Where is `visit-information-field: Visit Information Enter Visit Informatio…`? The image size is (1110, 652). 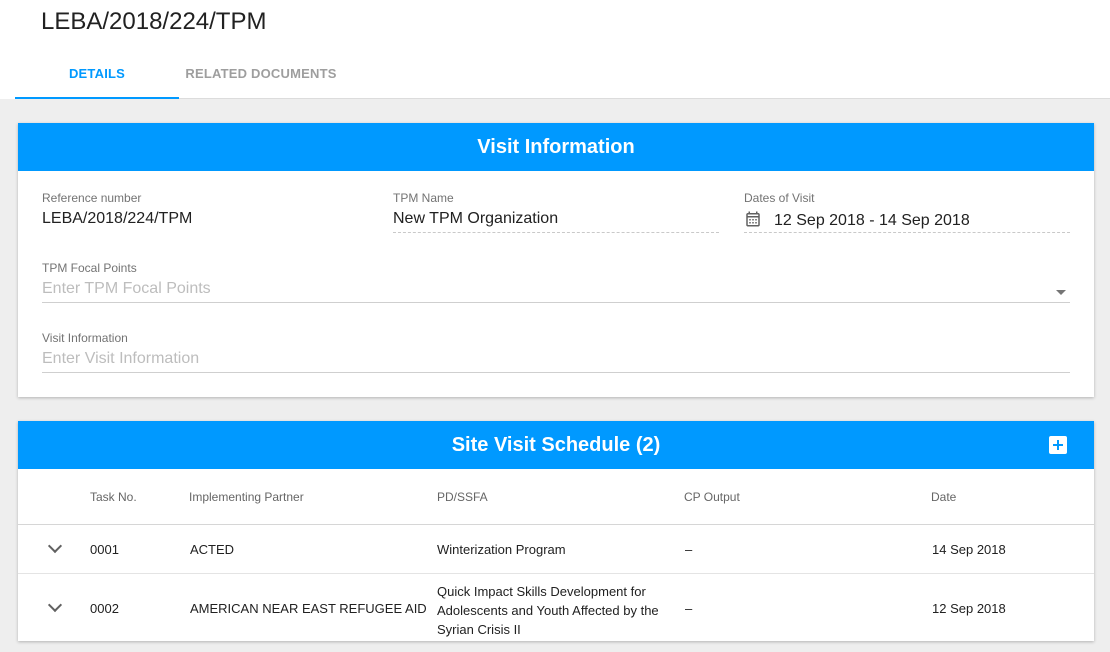
visit-information-field: Visit Information Enter Visit Informatio… is located at coordinates (556, 352).